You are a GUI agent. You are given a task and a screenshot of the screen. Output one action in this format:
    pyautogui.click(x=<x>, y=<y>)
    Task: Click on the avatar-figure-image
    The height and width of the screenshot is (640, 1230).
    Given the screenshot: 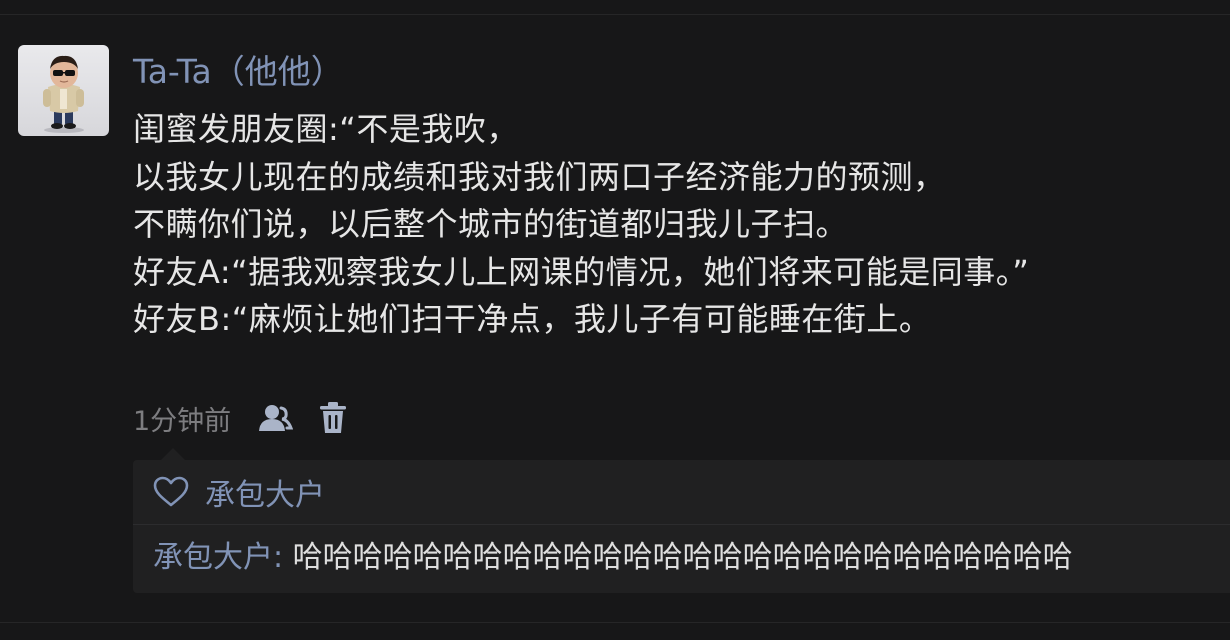 What is the action you would take?
    pyautogui.click(x=63, y=94)
    